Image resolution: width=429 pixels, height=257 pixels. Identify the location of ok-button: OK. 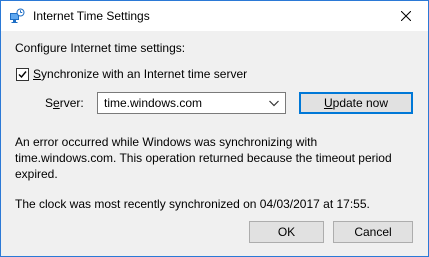
(286, 232).